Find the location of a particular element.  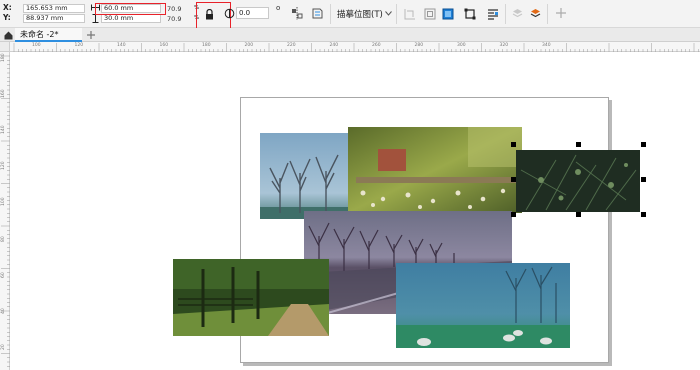

arrange-icon is located at coordinates (535, 13).